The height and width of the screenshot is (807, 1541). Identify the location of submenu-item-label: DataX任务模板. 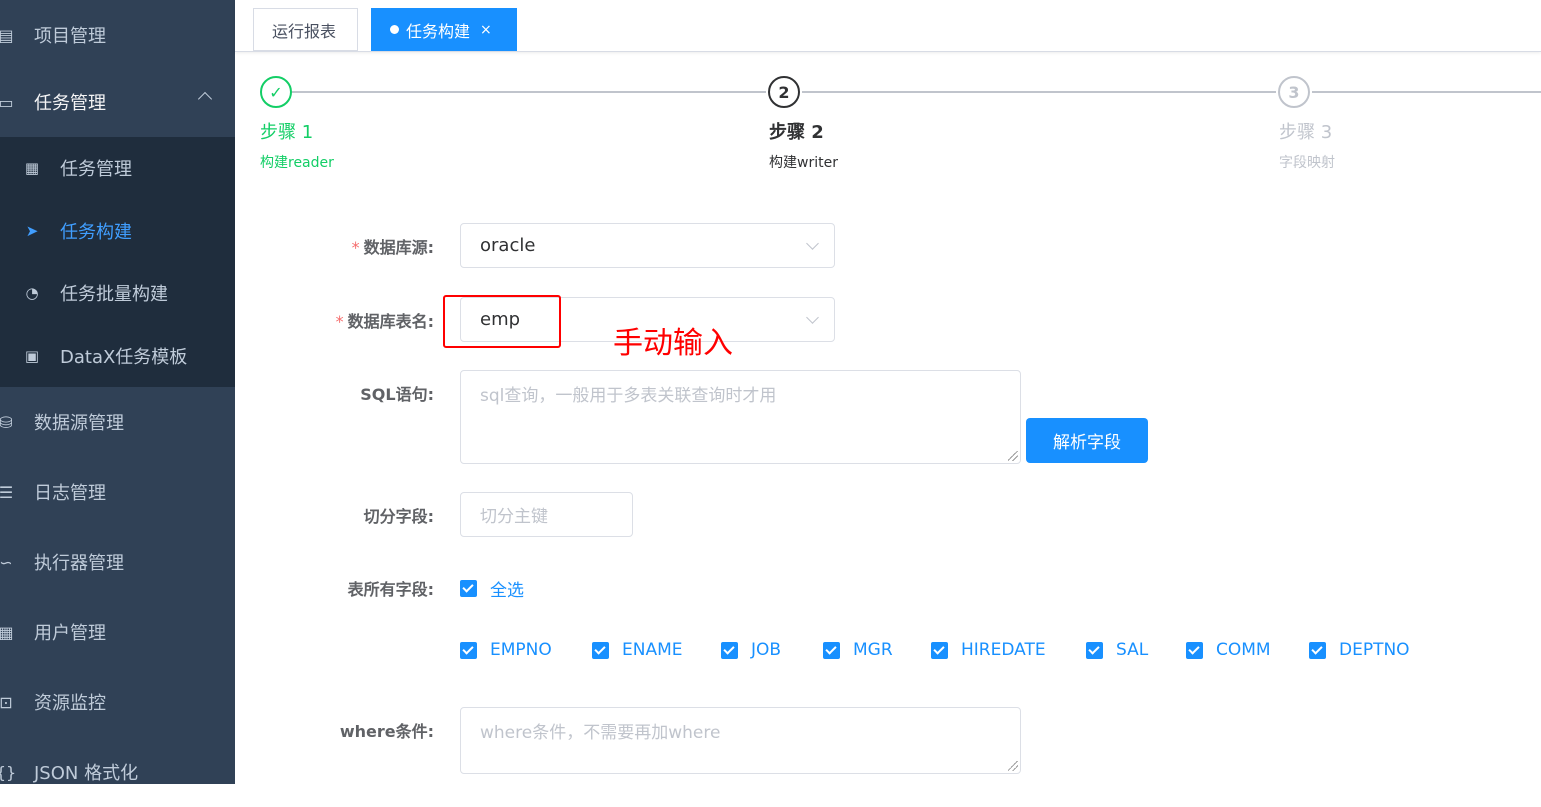
(124, 357).